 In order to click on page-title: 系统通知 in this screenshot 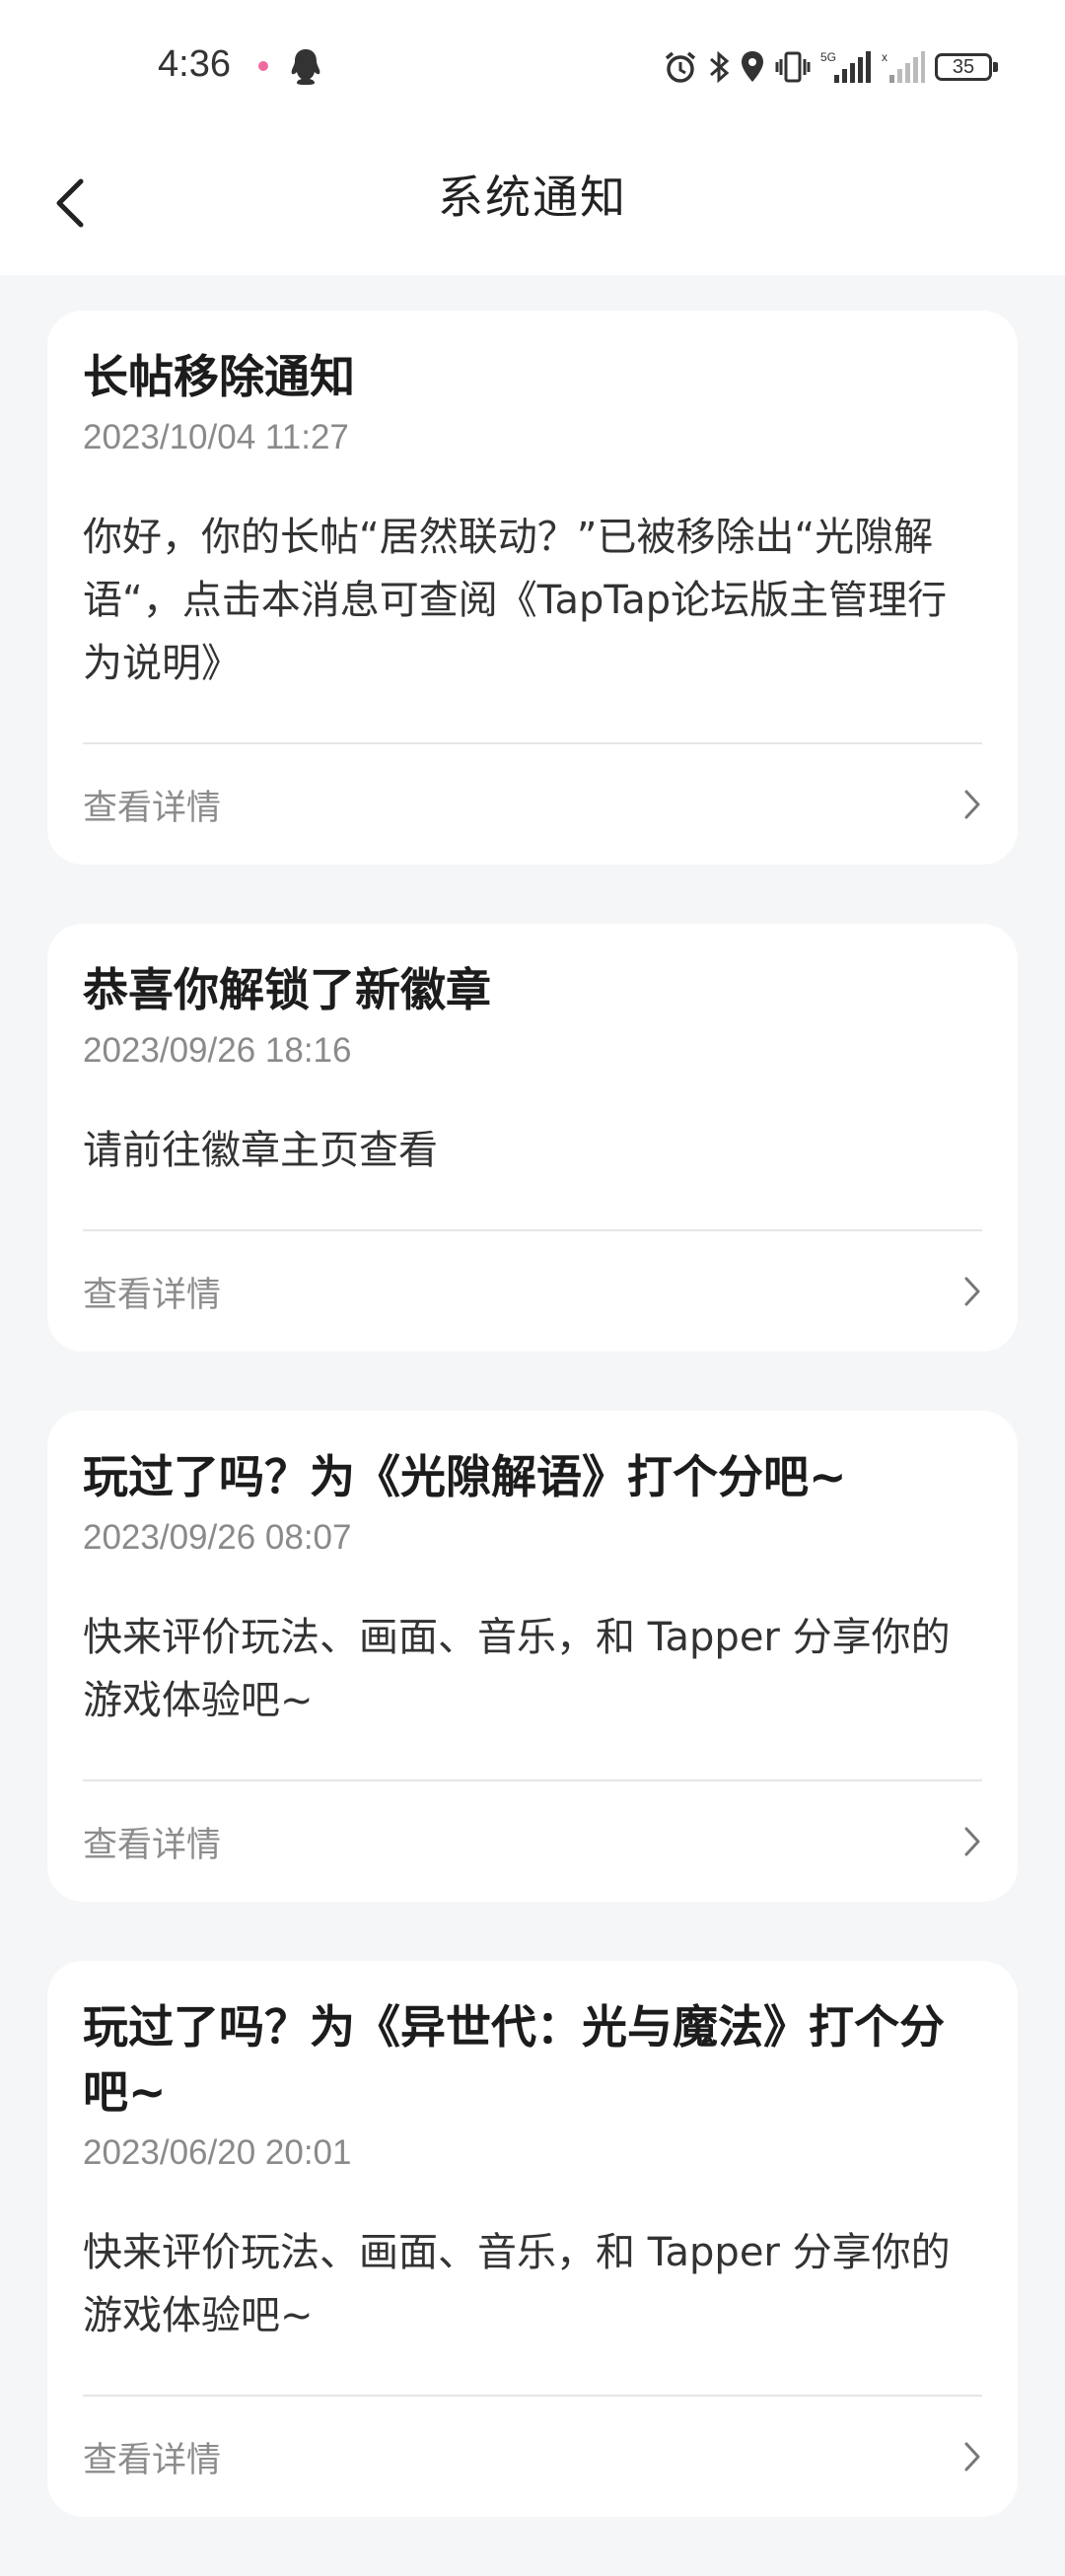, I will do `click(532, 197)`.